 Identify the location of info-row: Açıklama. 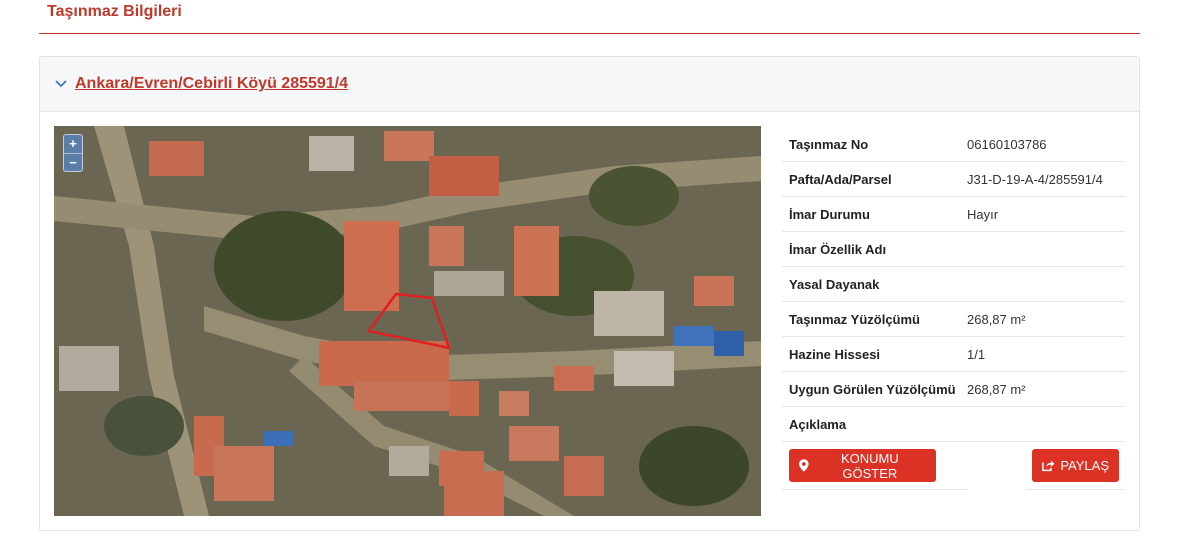
(953, 424).